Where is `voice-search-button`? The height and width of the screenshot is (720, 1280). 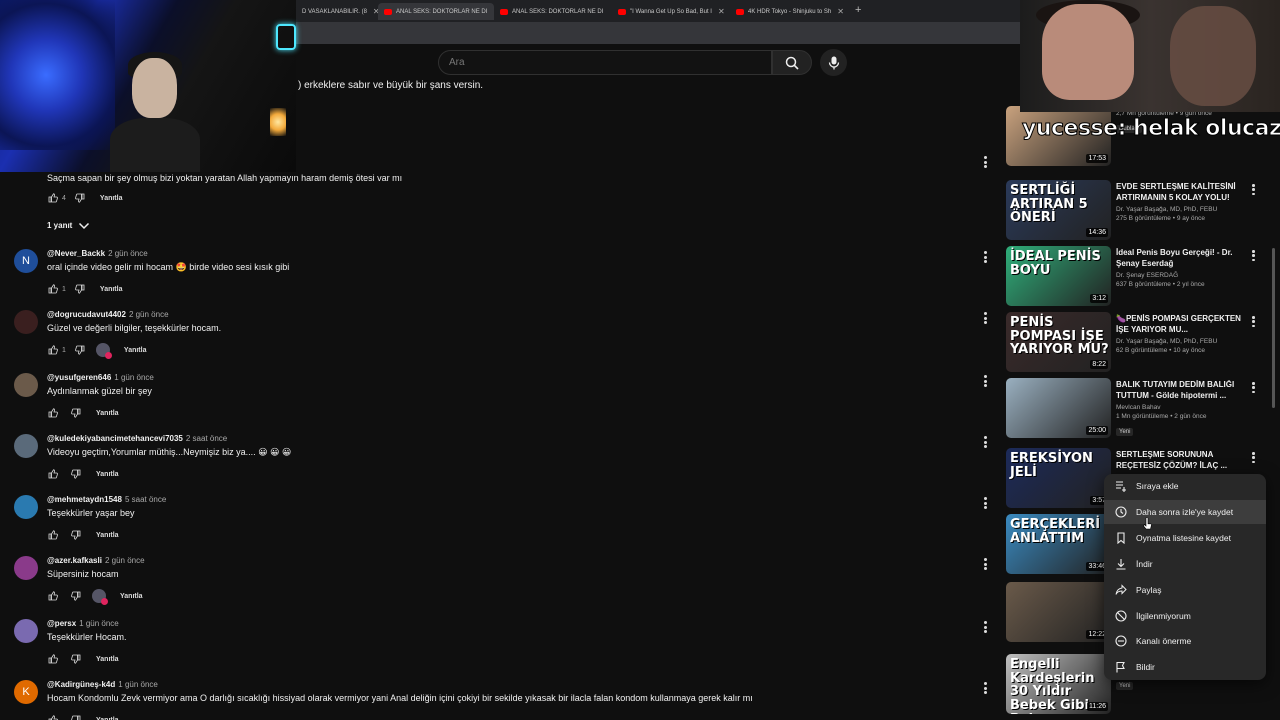
voice-search-button is located at coordinates (833, 62).